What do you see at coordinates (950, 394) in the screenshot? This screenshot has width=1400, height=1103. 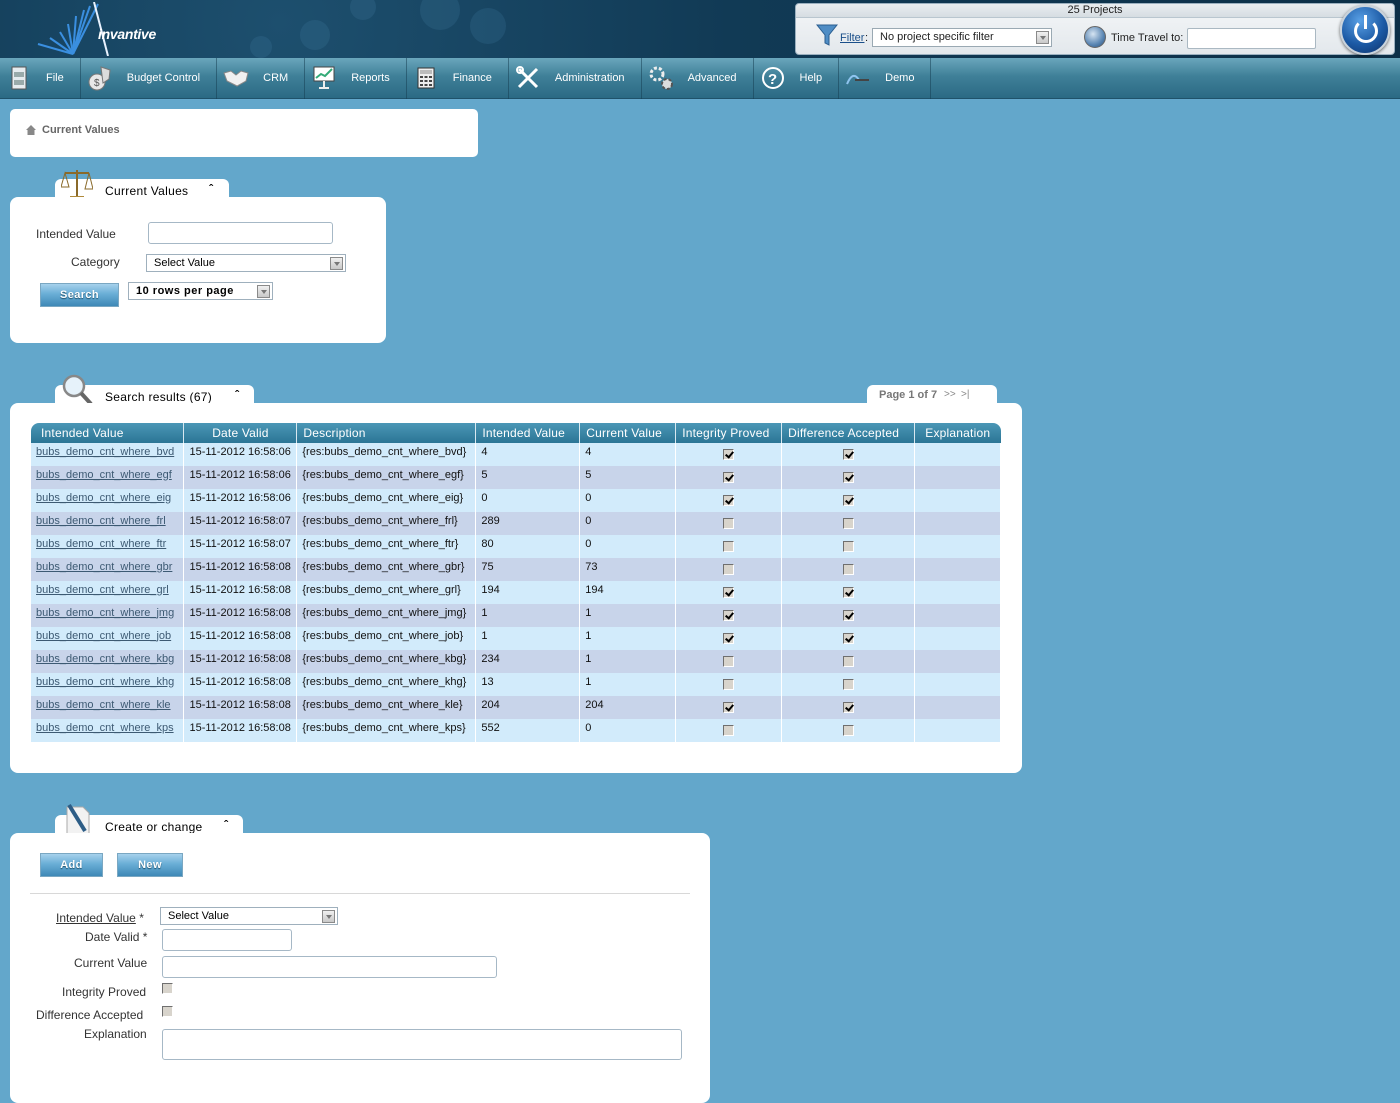 I see `next-page-link: >>` at bounding box center [950, 394].